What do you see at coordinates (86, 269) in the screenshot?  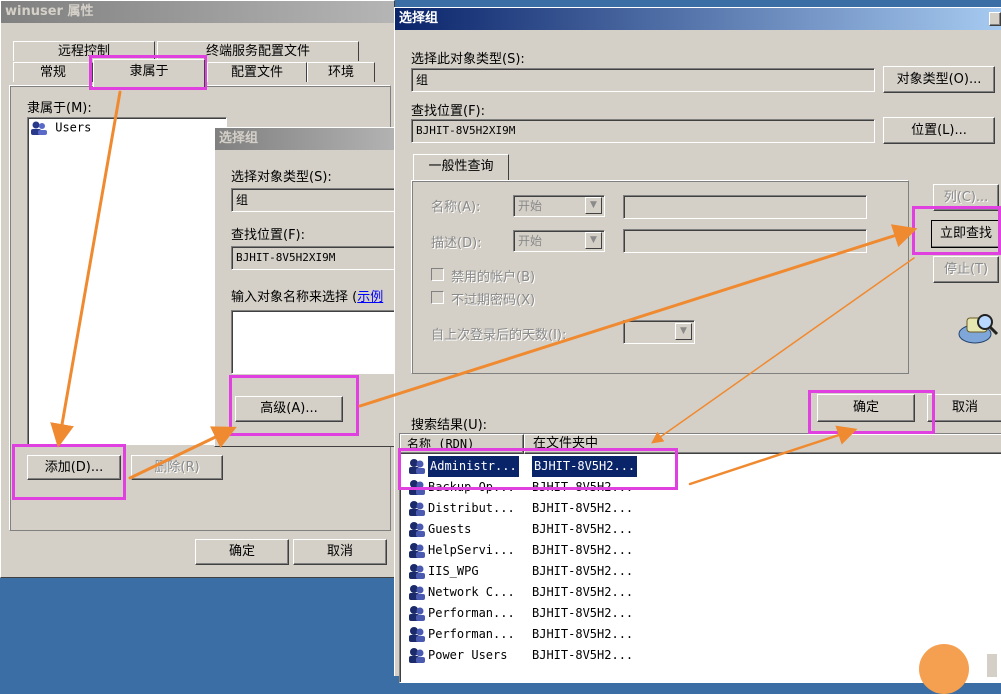 I see `arrow-tab-to-add` at bounding box center [86, 269].